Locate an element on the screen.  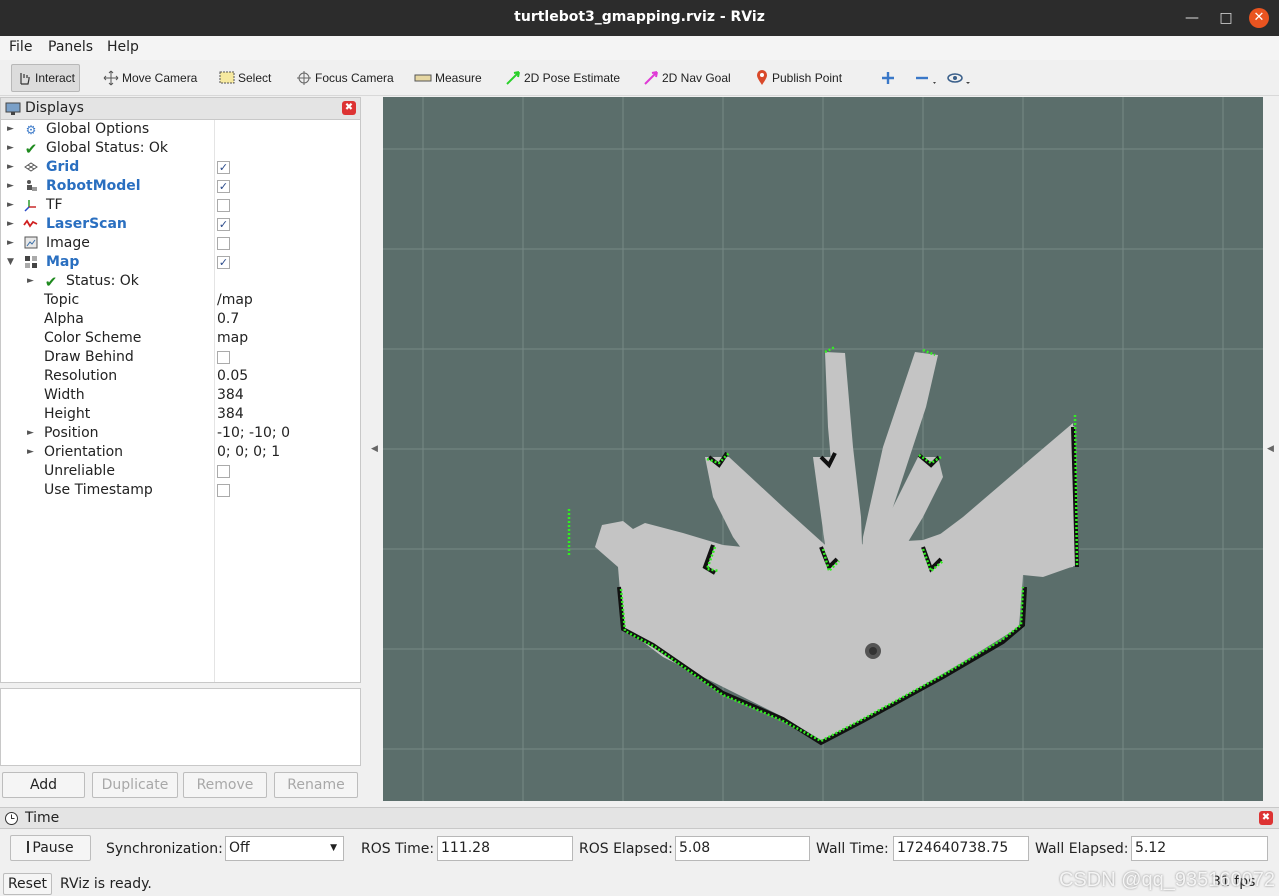
reset-button: Reset is located at coordinates (27, 884).